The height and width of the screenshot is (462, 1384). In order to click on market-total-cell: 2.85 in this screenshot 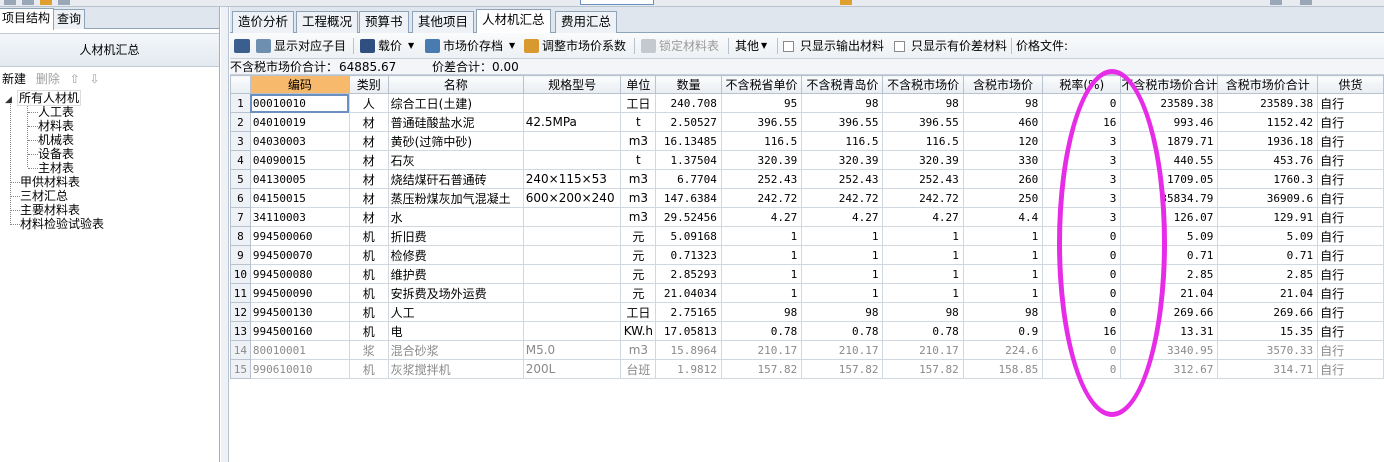, I will do `click(1169, 274)`.